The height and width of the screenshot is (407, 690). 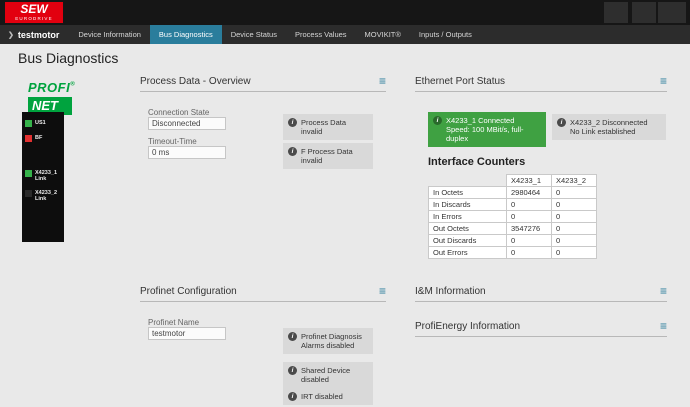 What do you see at coordinates (40, 123) in the screenshot?
I see `led-label: US1` at bounding box center [40, 123].